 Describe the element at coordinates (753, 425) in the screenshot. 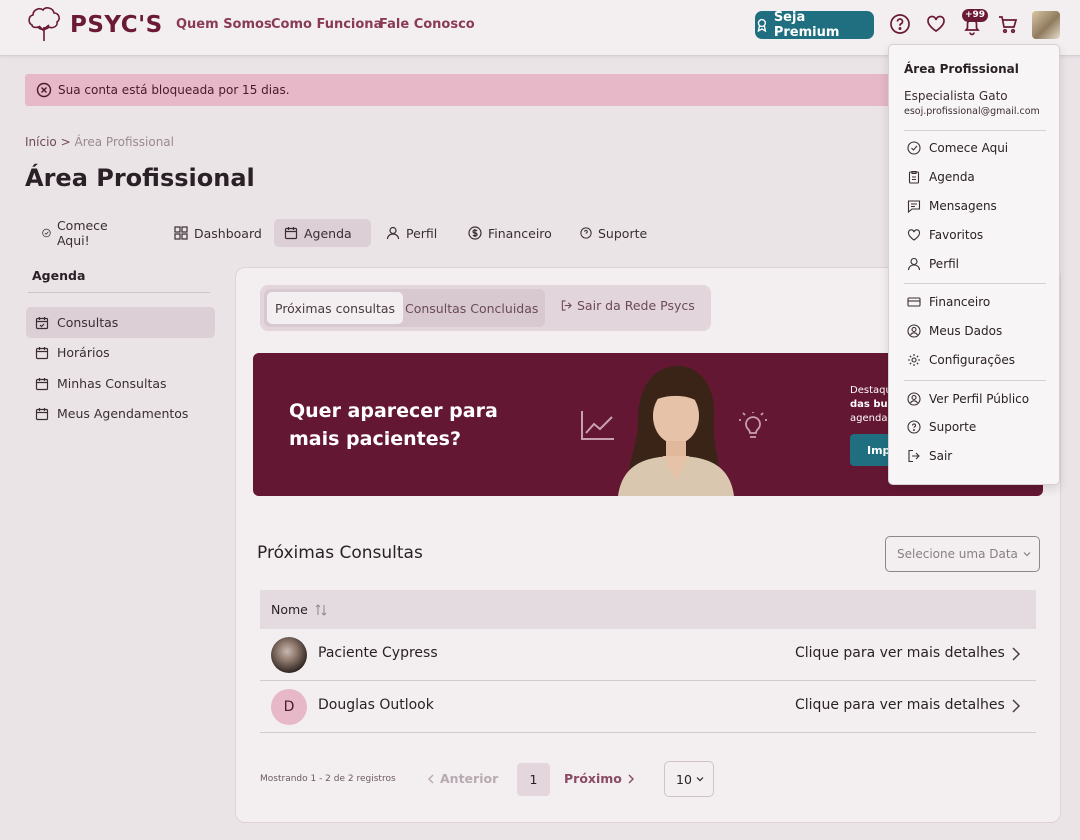

I see `lightbulb-icon` at that location.